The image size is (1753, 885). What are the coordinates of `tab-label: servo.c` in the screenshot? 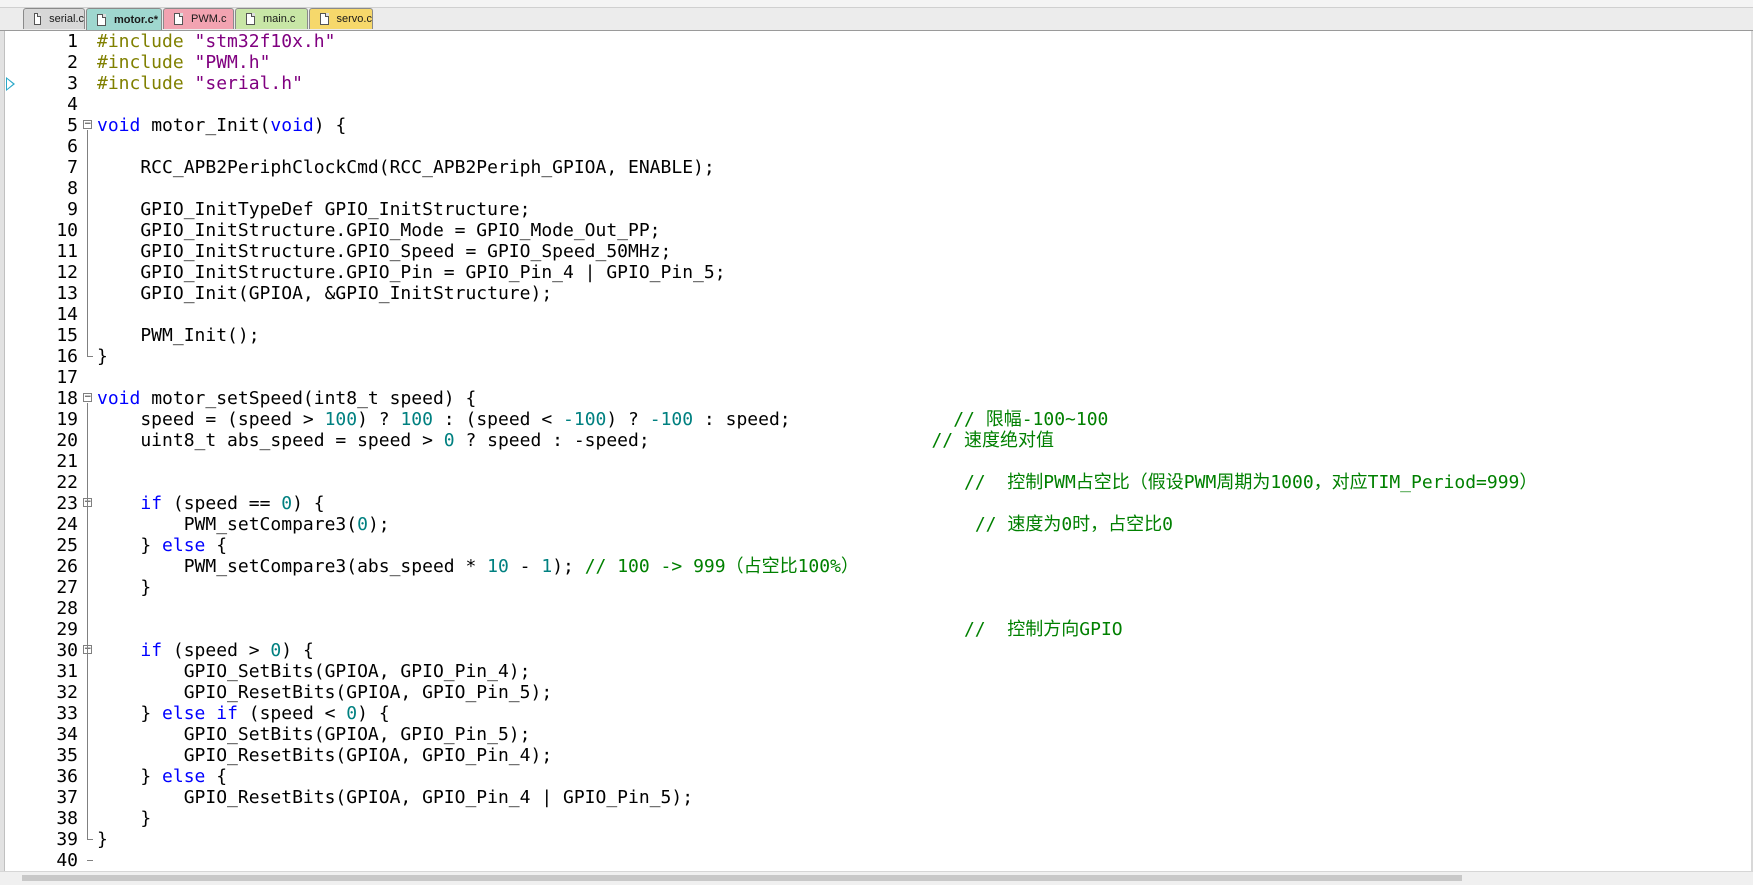 It's located at (354, 19).